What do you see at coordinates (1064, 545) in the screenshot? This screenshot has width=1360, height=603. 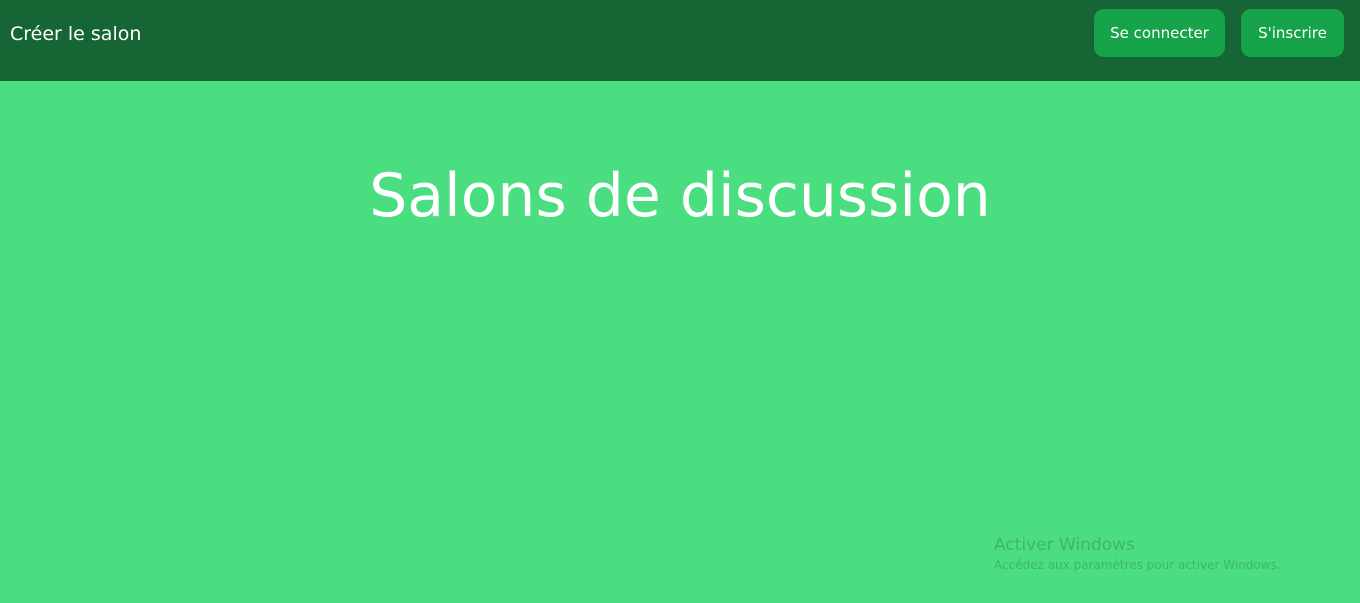 I see `watermark-title: Activer Windows` at bounding box center [1064, 545].